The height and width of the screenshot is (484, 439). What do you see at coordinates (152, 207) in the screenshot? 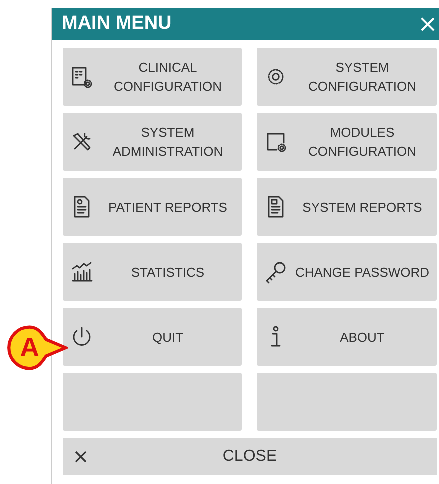
I see `menu-button: PATIENT REPORTS` at bounding box center [152, 207].